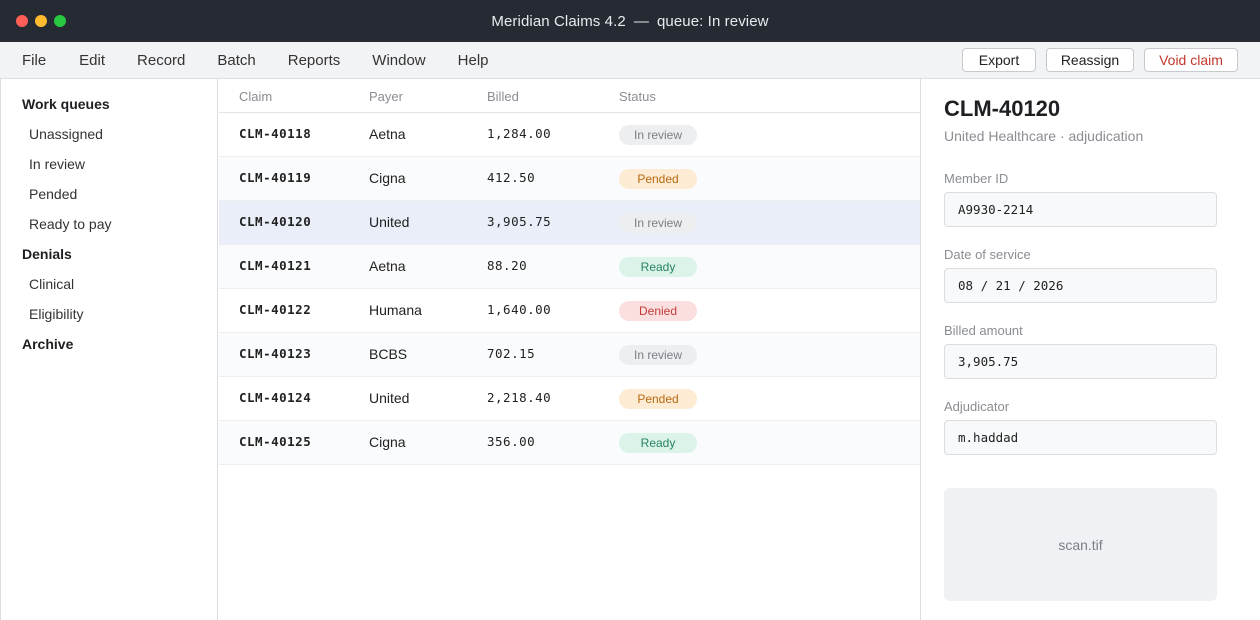 The width and height of the screenshot is (1260, 620). Describe the element at coordinates (519, 221) in the screenshot. I see `billed-cell: 3,905.75` at that location.